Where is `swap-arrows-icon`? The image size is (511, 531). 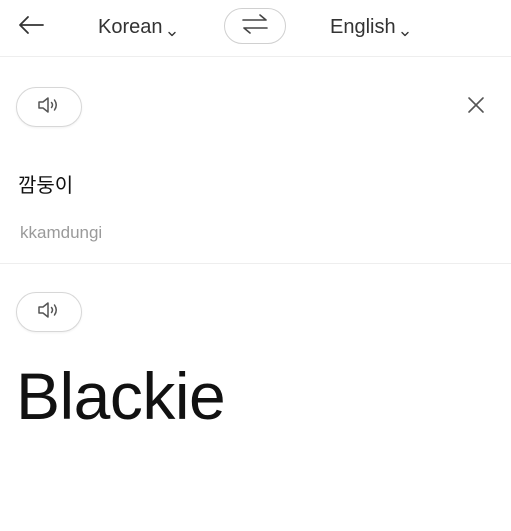
swap-arrows-icon is located at coordinates (255, 26).